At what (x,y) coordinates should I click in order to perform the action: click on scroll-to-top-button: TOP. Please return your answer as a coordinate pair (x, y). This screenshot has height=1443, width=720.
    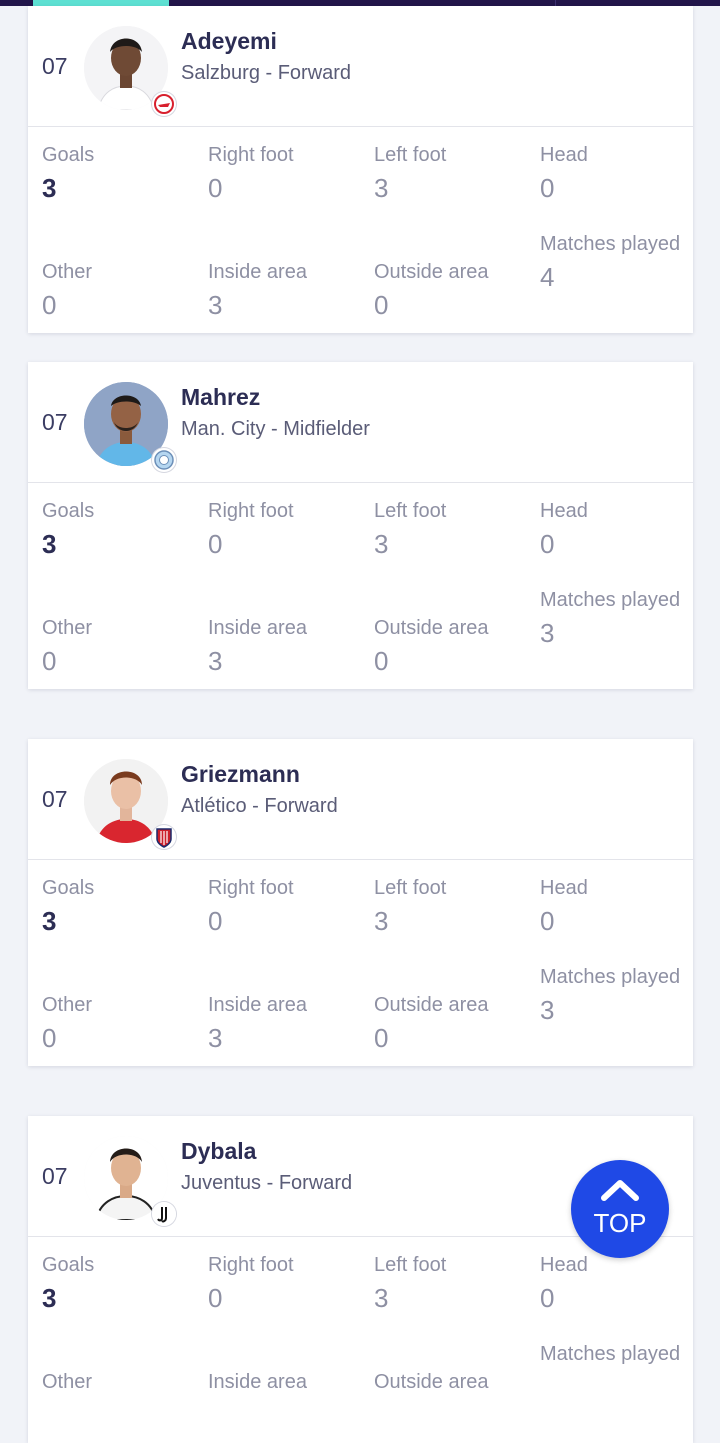
    Looking at the image, I should click on (620, 1209).